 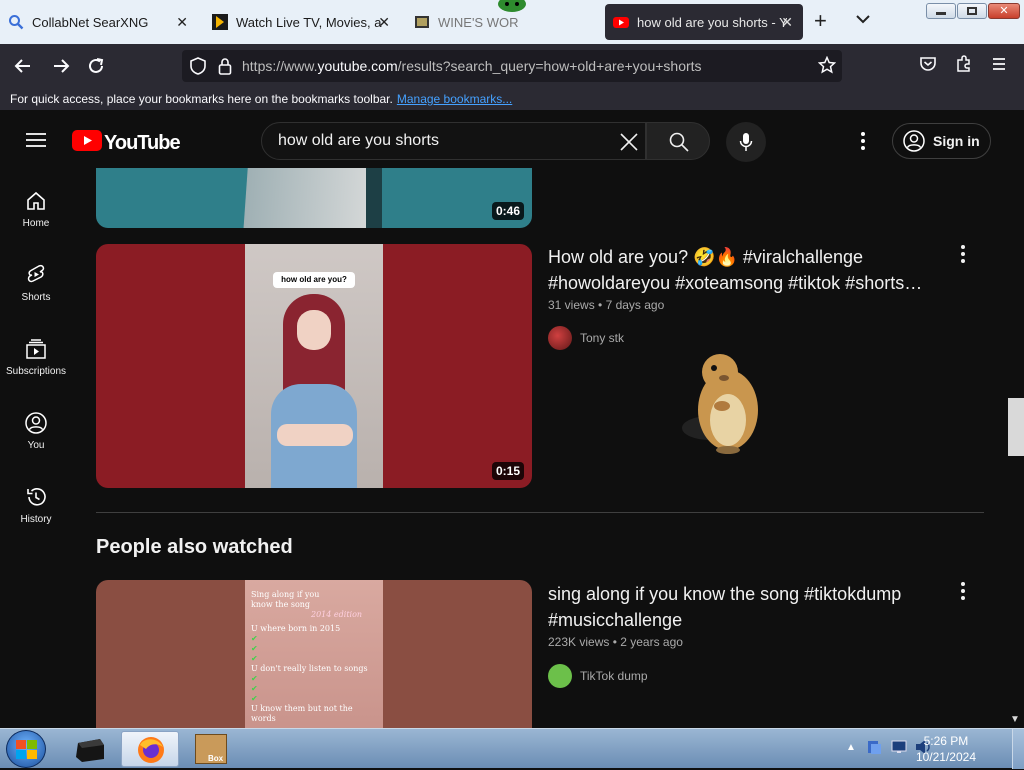 I want to click on tray-monitor-icon, so click(x=899, y=749).